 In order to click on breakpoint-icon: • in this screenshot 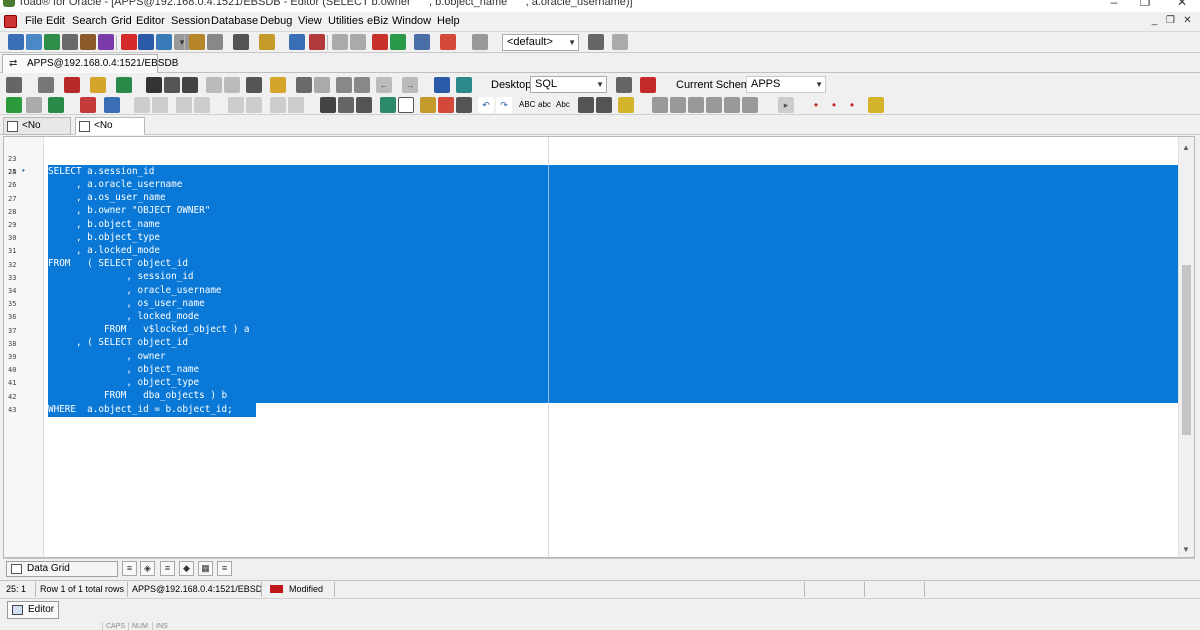, I will do `click(816, 105)`.